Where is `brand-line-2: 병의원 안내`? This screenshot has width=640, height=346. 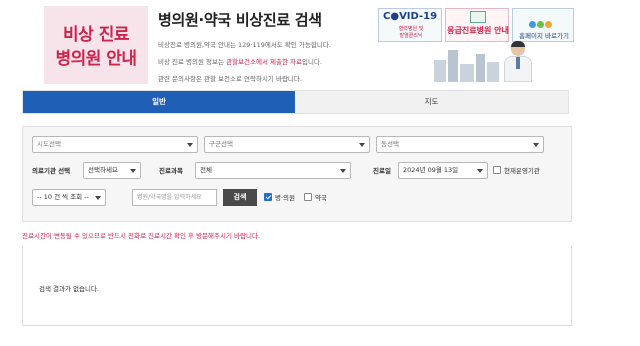
brand-line-2: 병의원 안내 is located at coordinates (96, 59).